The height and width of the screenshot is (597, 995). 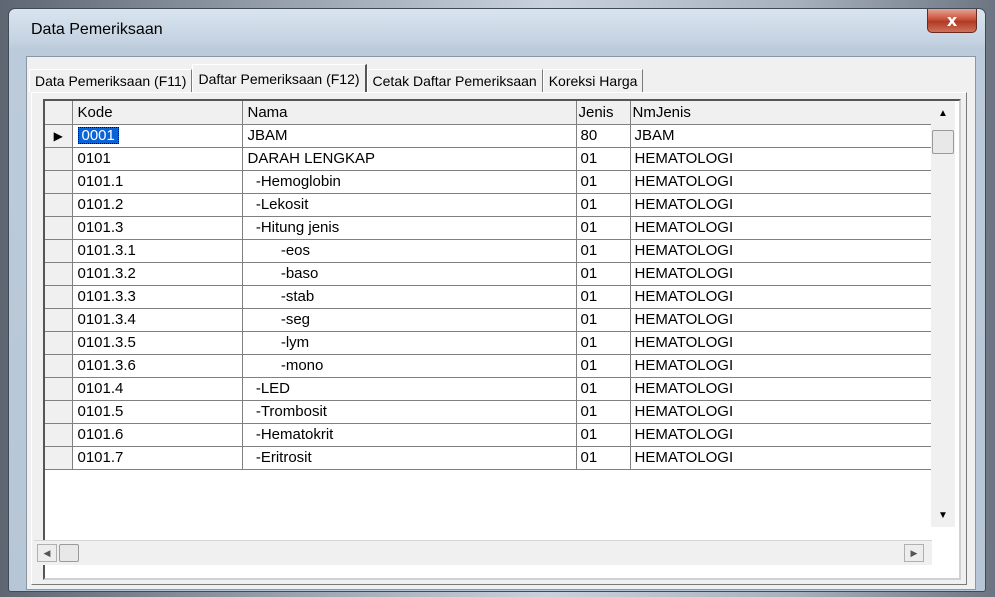 I want to click on cell-kode: 0101.7, so click(x=157, y=458).